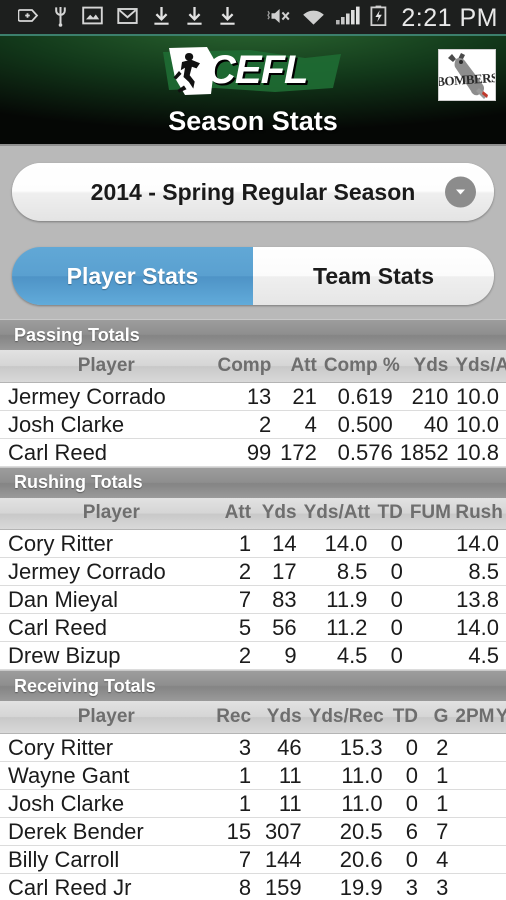  I want to click on column-header: Y, so click(500, 717).